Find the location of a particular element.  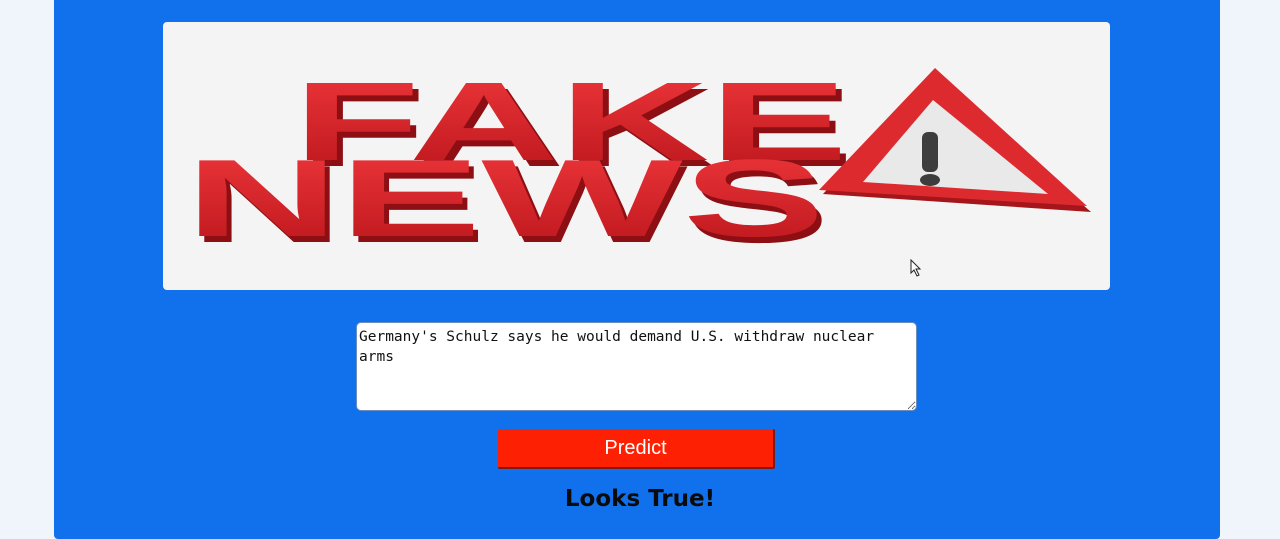

mouse-pointer-icon is located at coordinates (916, 268).